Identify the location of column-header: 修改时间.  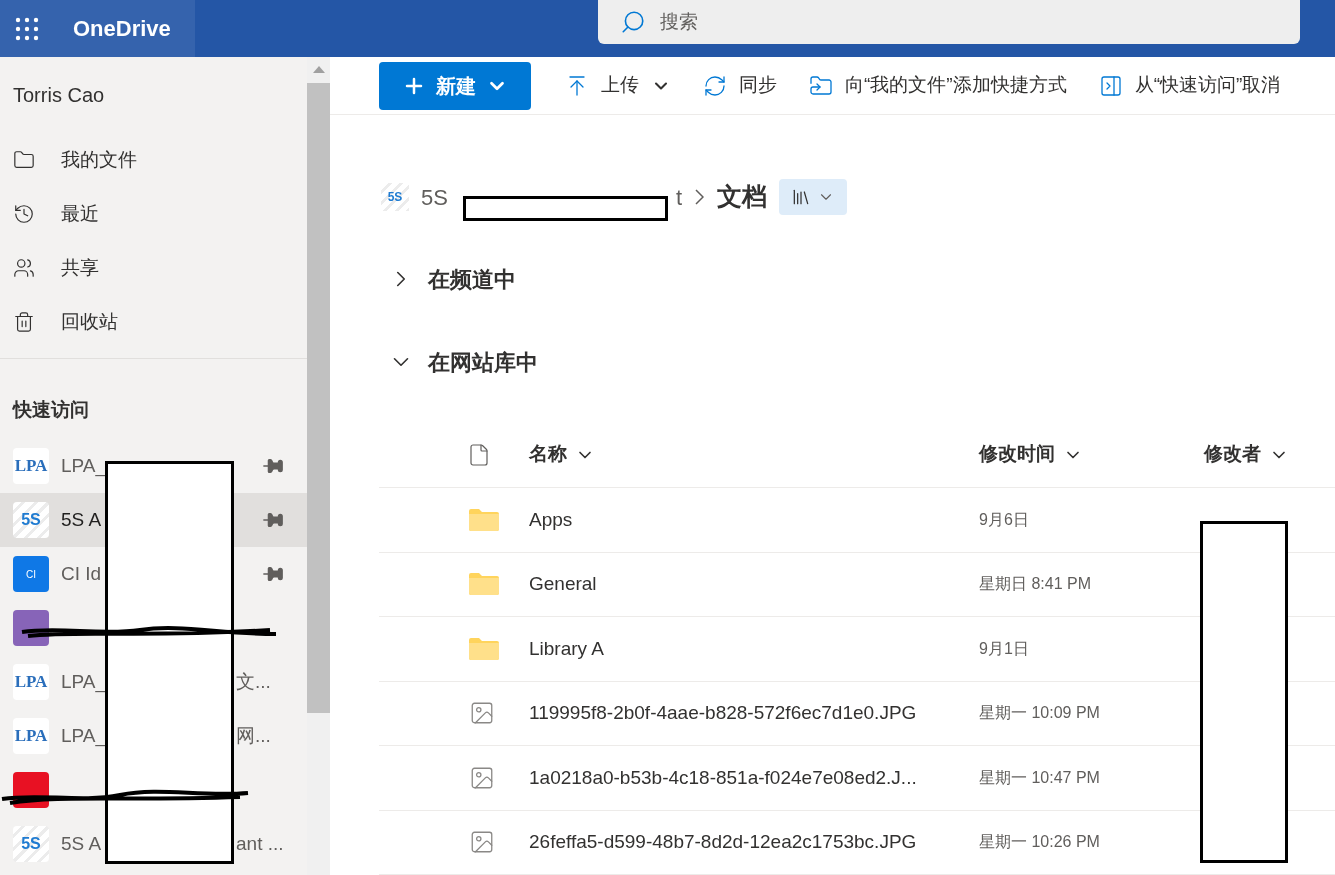
(1091, 454).